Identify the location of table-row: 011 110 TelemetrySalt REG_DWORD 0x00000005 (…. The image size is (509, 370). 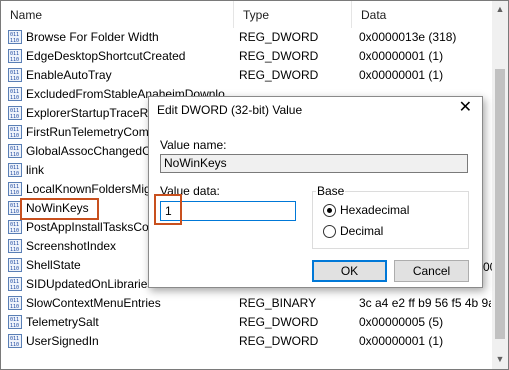
(246, 322).